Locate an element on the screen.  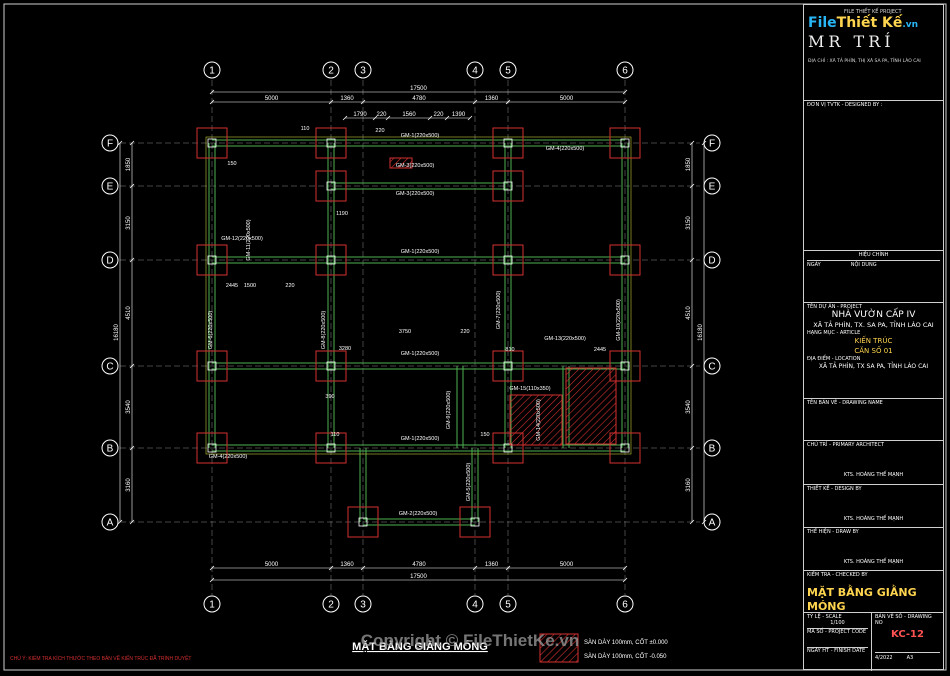
architect-name: KTS. HOÀNG THẾ MẠNH is located at coordinates (873, 475).